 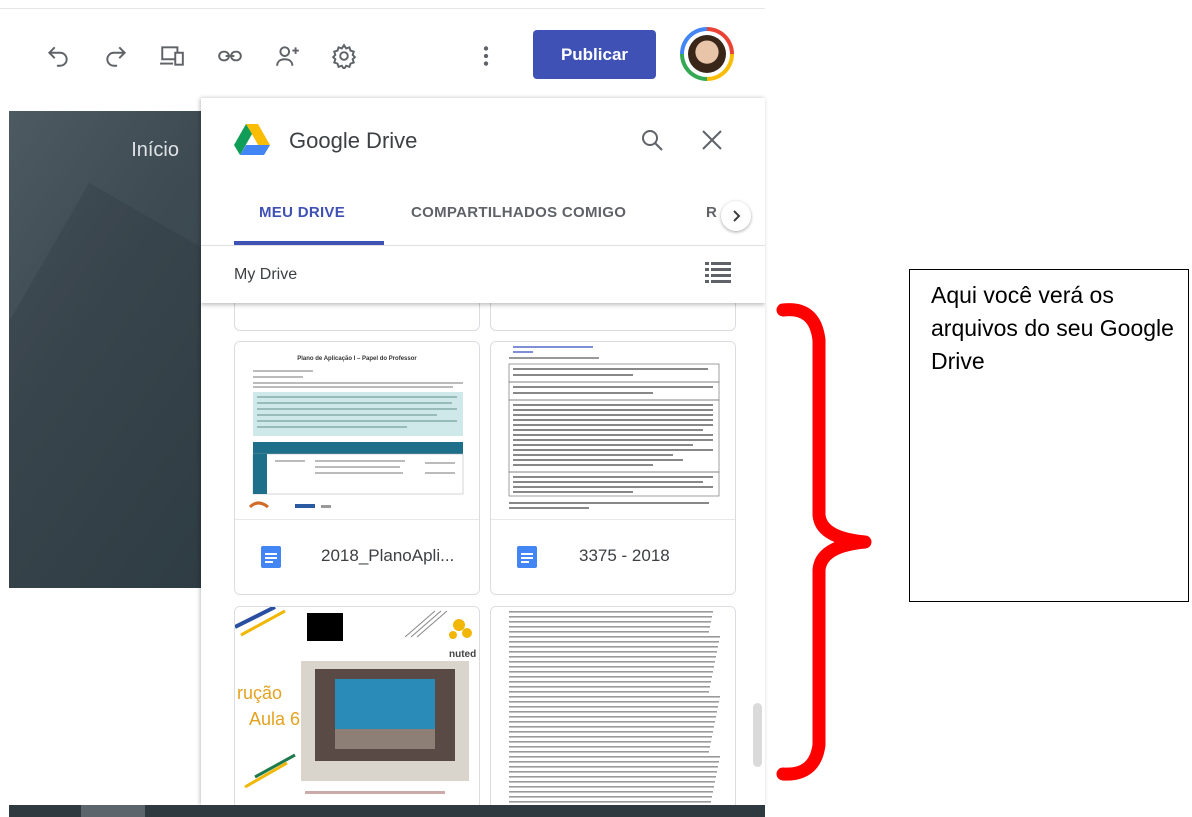 What do you see at coordinates (483, 245) in the screenshot?
I see `tabs-divider` at bounding box center [483, 245].